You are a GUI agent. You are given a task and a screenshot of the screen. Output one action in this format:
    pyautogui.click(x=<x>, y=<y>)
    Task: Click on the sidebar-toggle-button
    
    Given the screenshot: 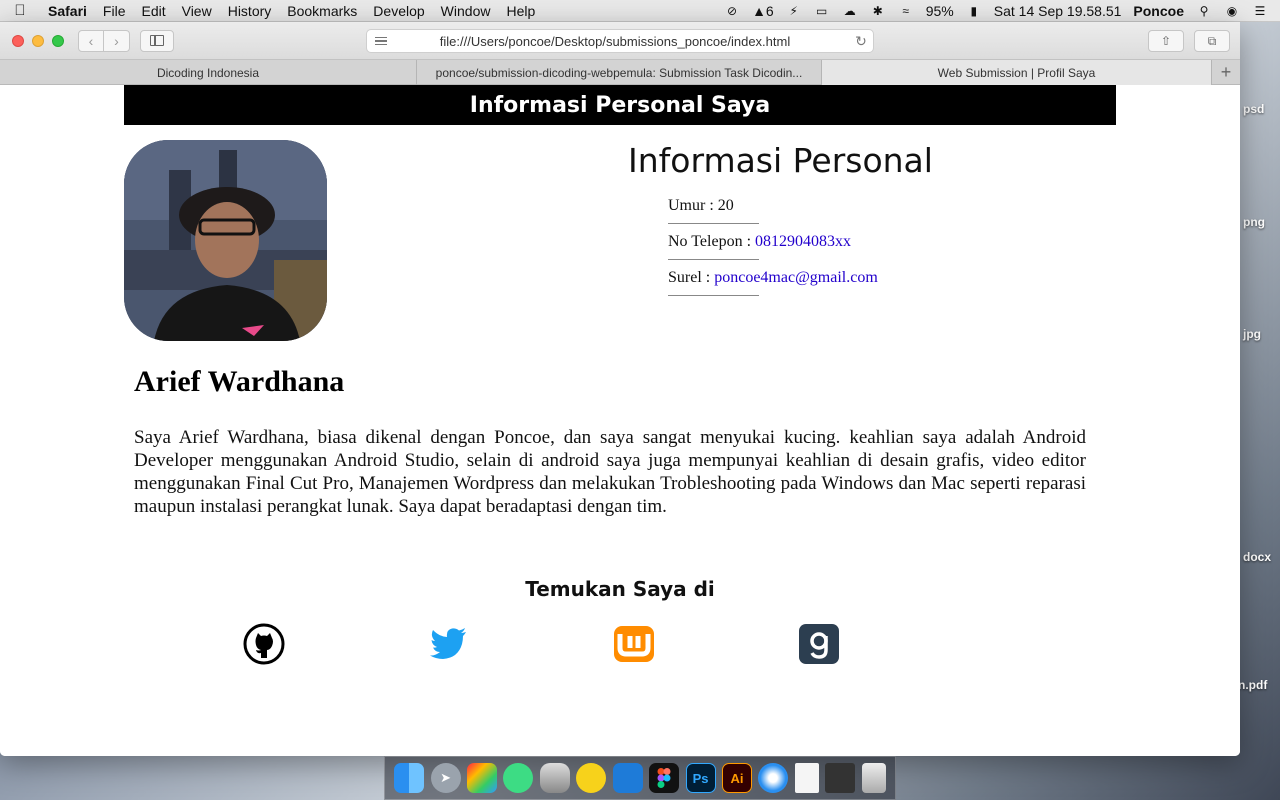 What is the action you would take?
    pyautogui.click(x=157, y=40)
    